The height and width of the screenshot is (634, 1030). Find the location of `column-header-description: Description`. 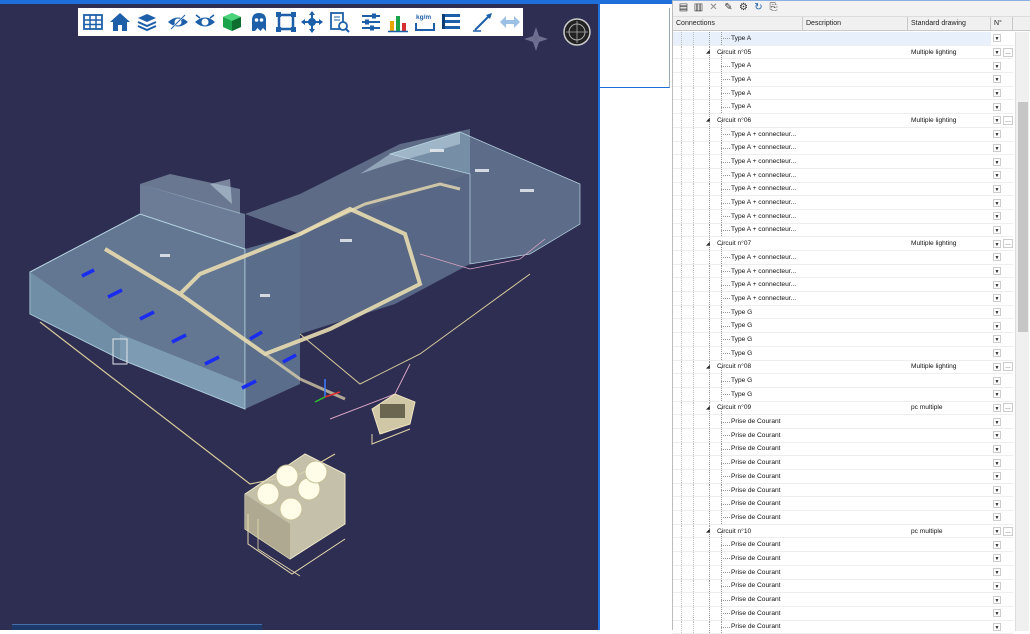

column-header-description: Description is located at coordinates (855, 23).